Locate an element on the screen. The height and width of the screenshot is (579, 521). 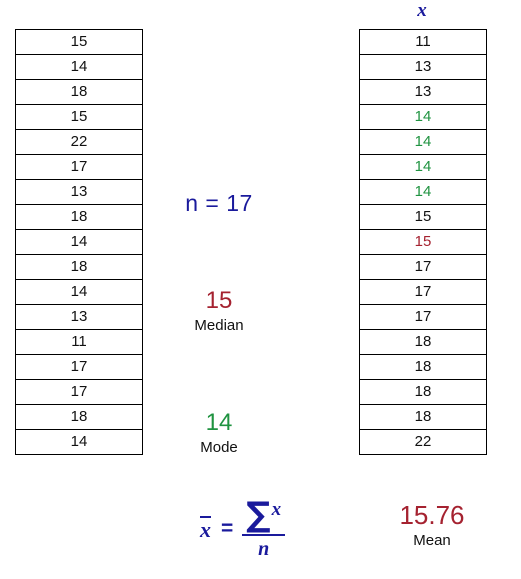
equals-sign: = is located at coordinates (227, 528).